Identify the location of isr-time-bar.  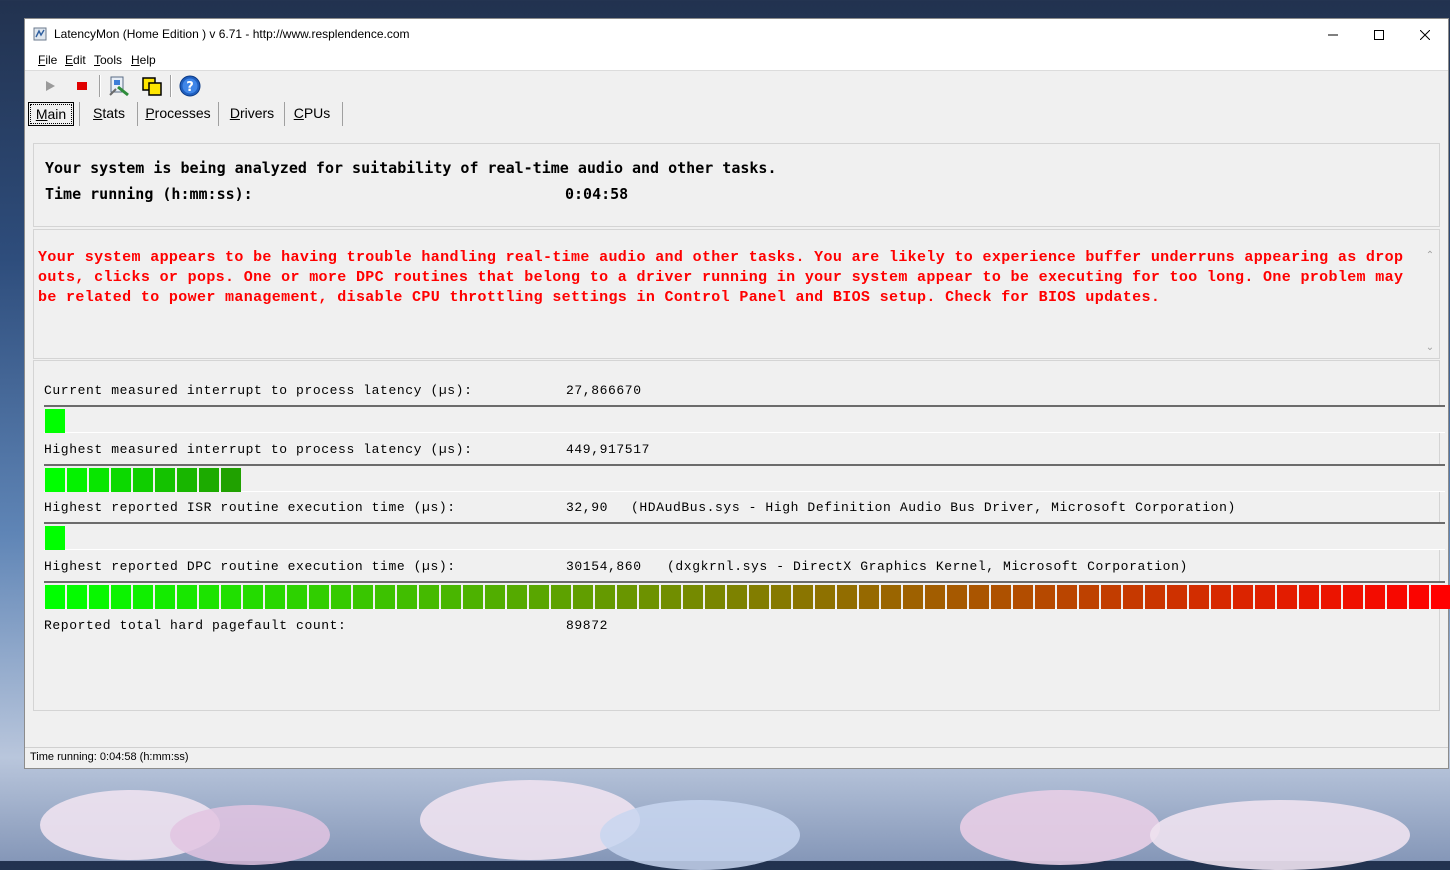
(744, 536).